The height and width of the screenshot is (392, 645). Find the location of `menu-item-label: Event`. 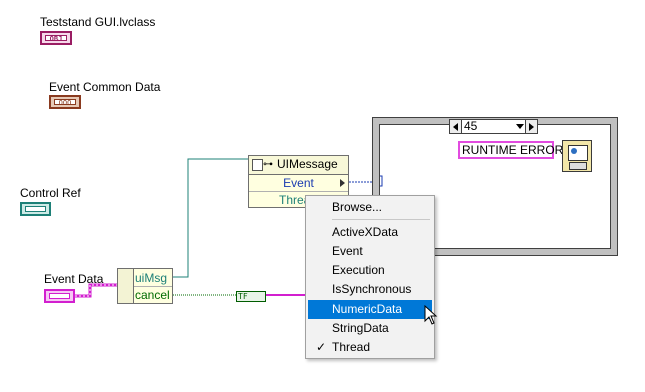

menu-item-label: Event is located at coordinates (347, 251).